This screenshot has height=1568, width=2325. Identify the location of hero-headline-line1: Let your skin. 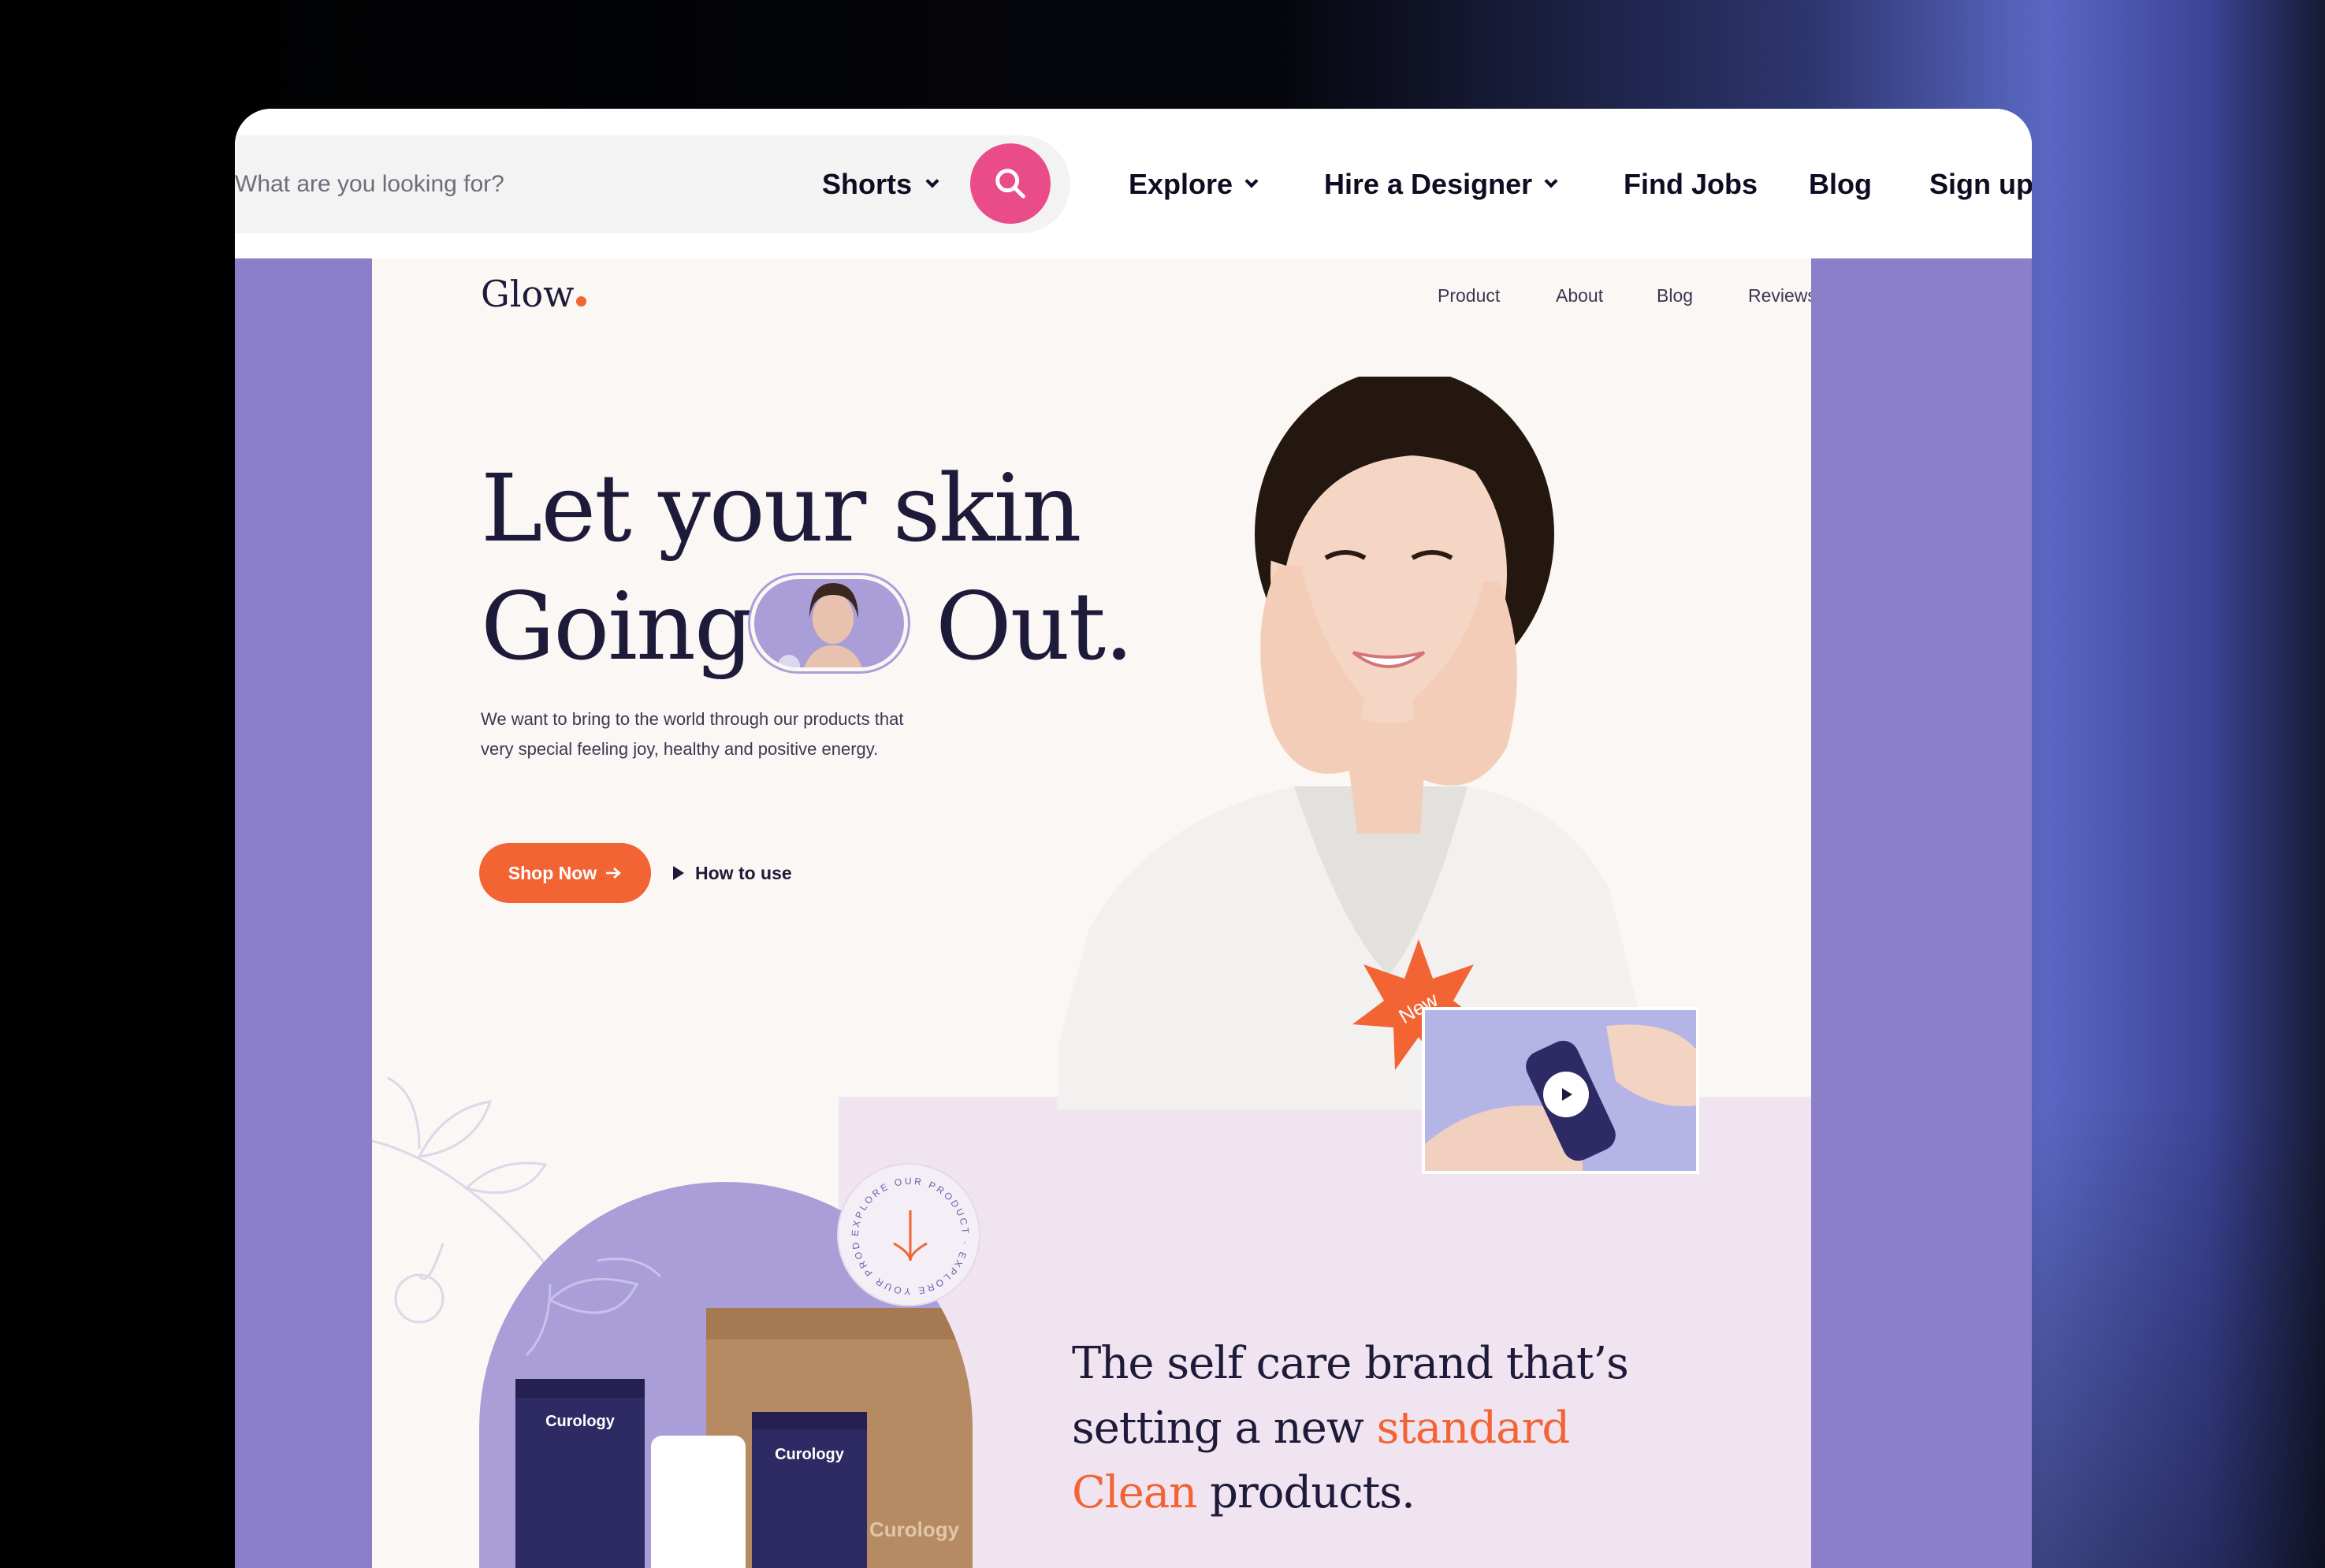
(781, 508).